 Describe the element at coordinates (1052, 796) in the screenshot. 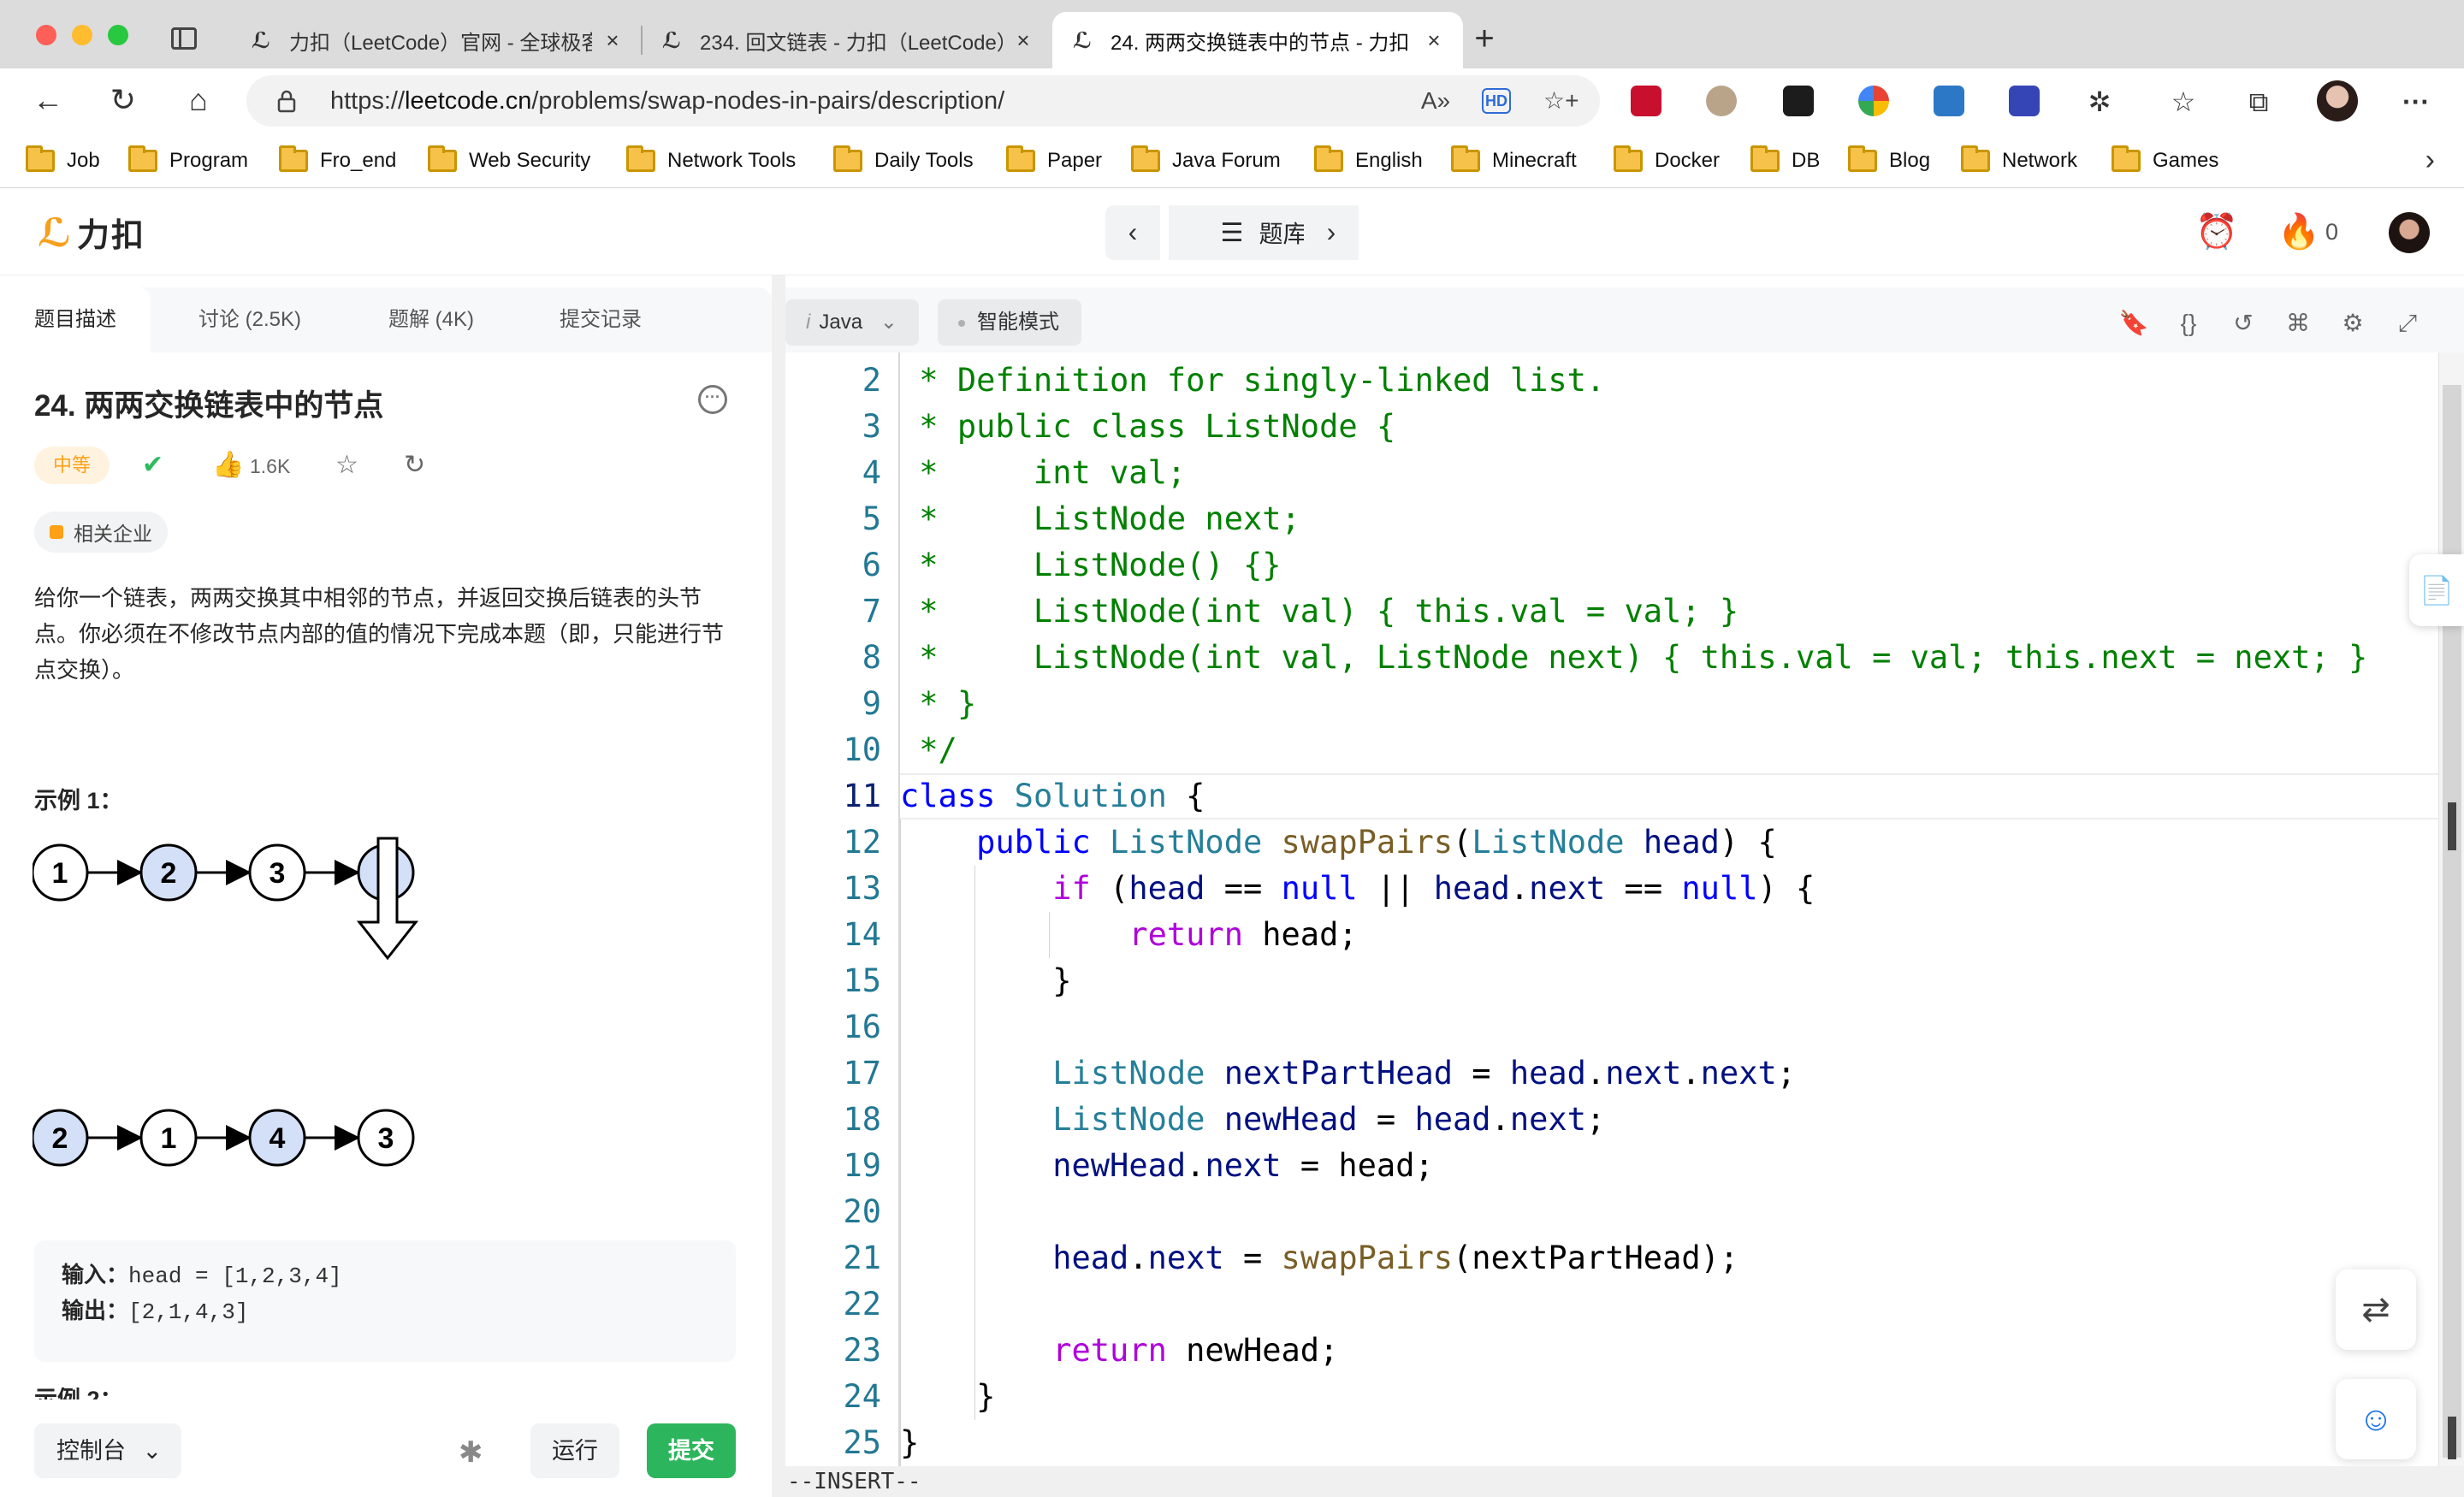

I see `code-line: class Solution {` at that location.